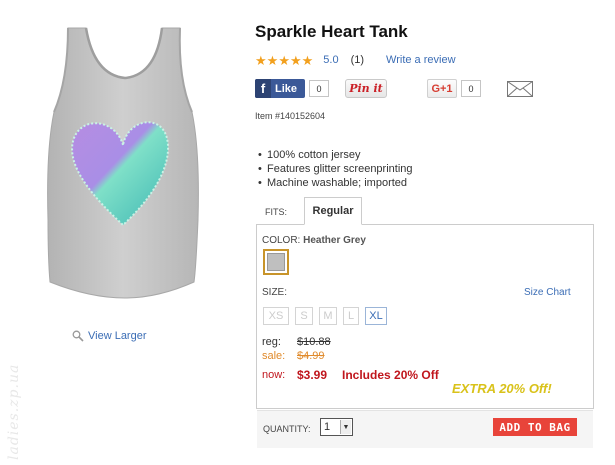 This screenshot has height=465, width=615. What do you see at coordinates (311, 356) in the screenshot?
I see `sale-price: $4.99` at bounding box center [311, 356].